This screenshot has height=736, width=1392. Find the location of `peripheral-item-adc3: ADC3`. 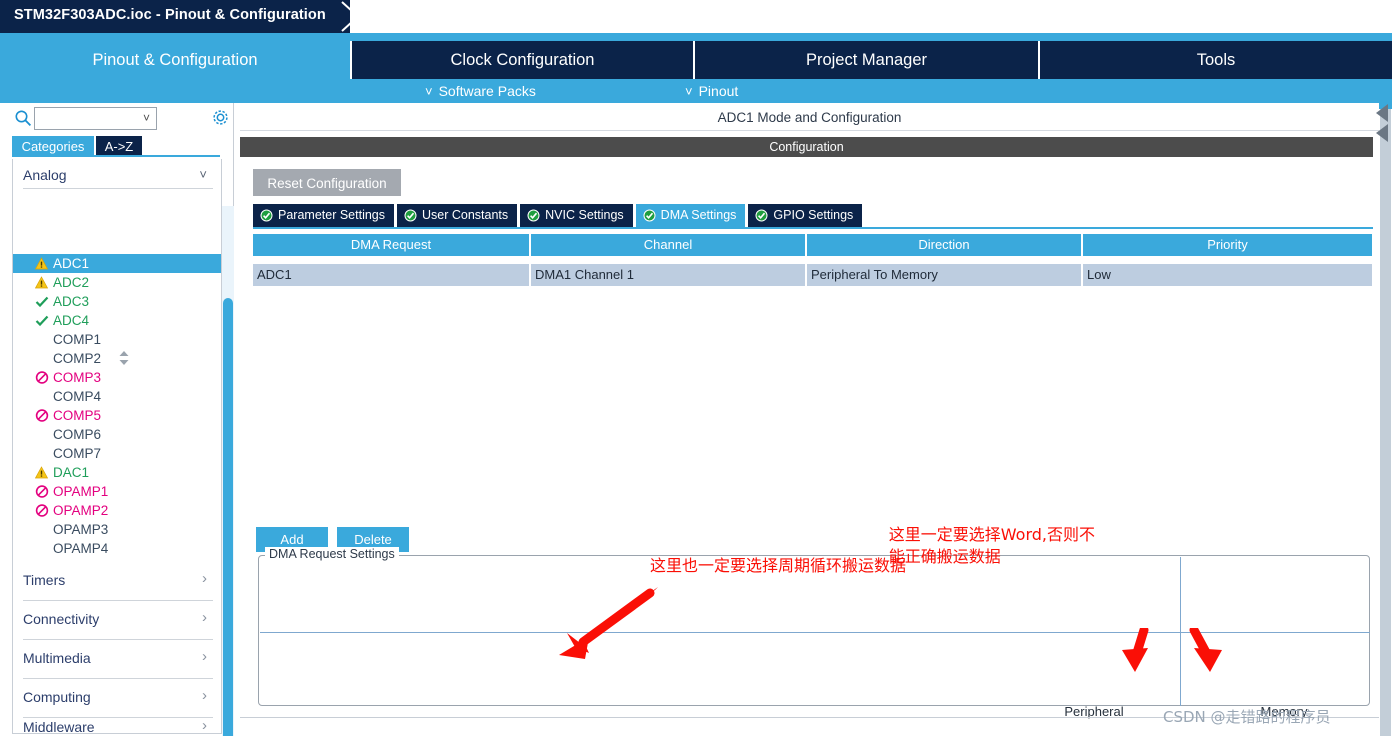

peripheral-item-adc3: ADC3 is located at coordinates (117, 301).